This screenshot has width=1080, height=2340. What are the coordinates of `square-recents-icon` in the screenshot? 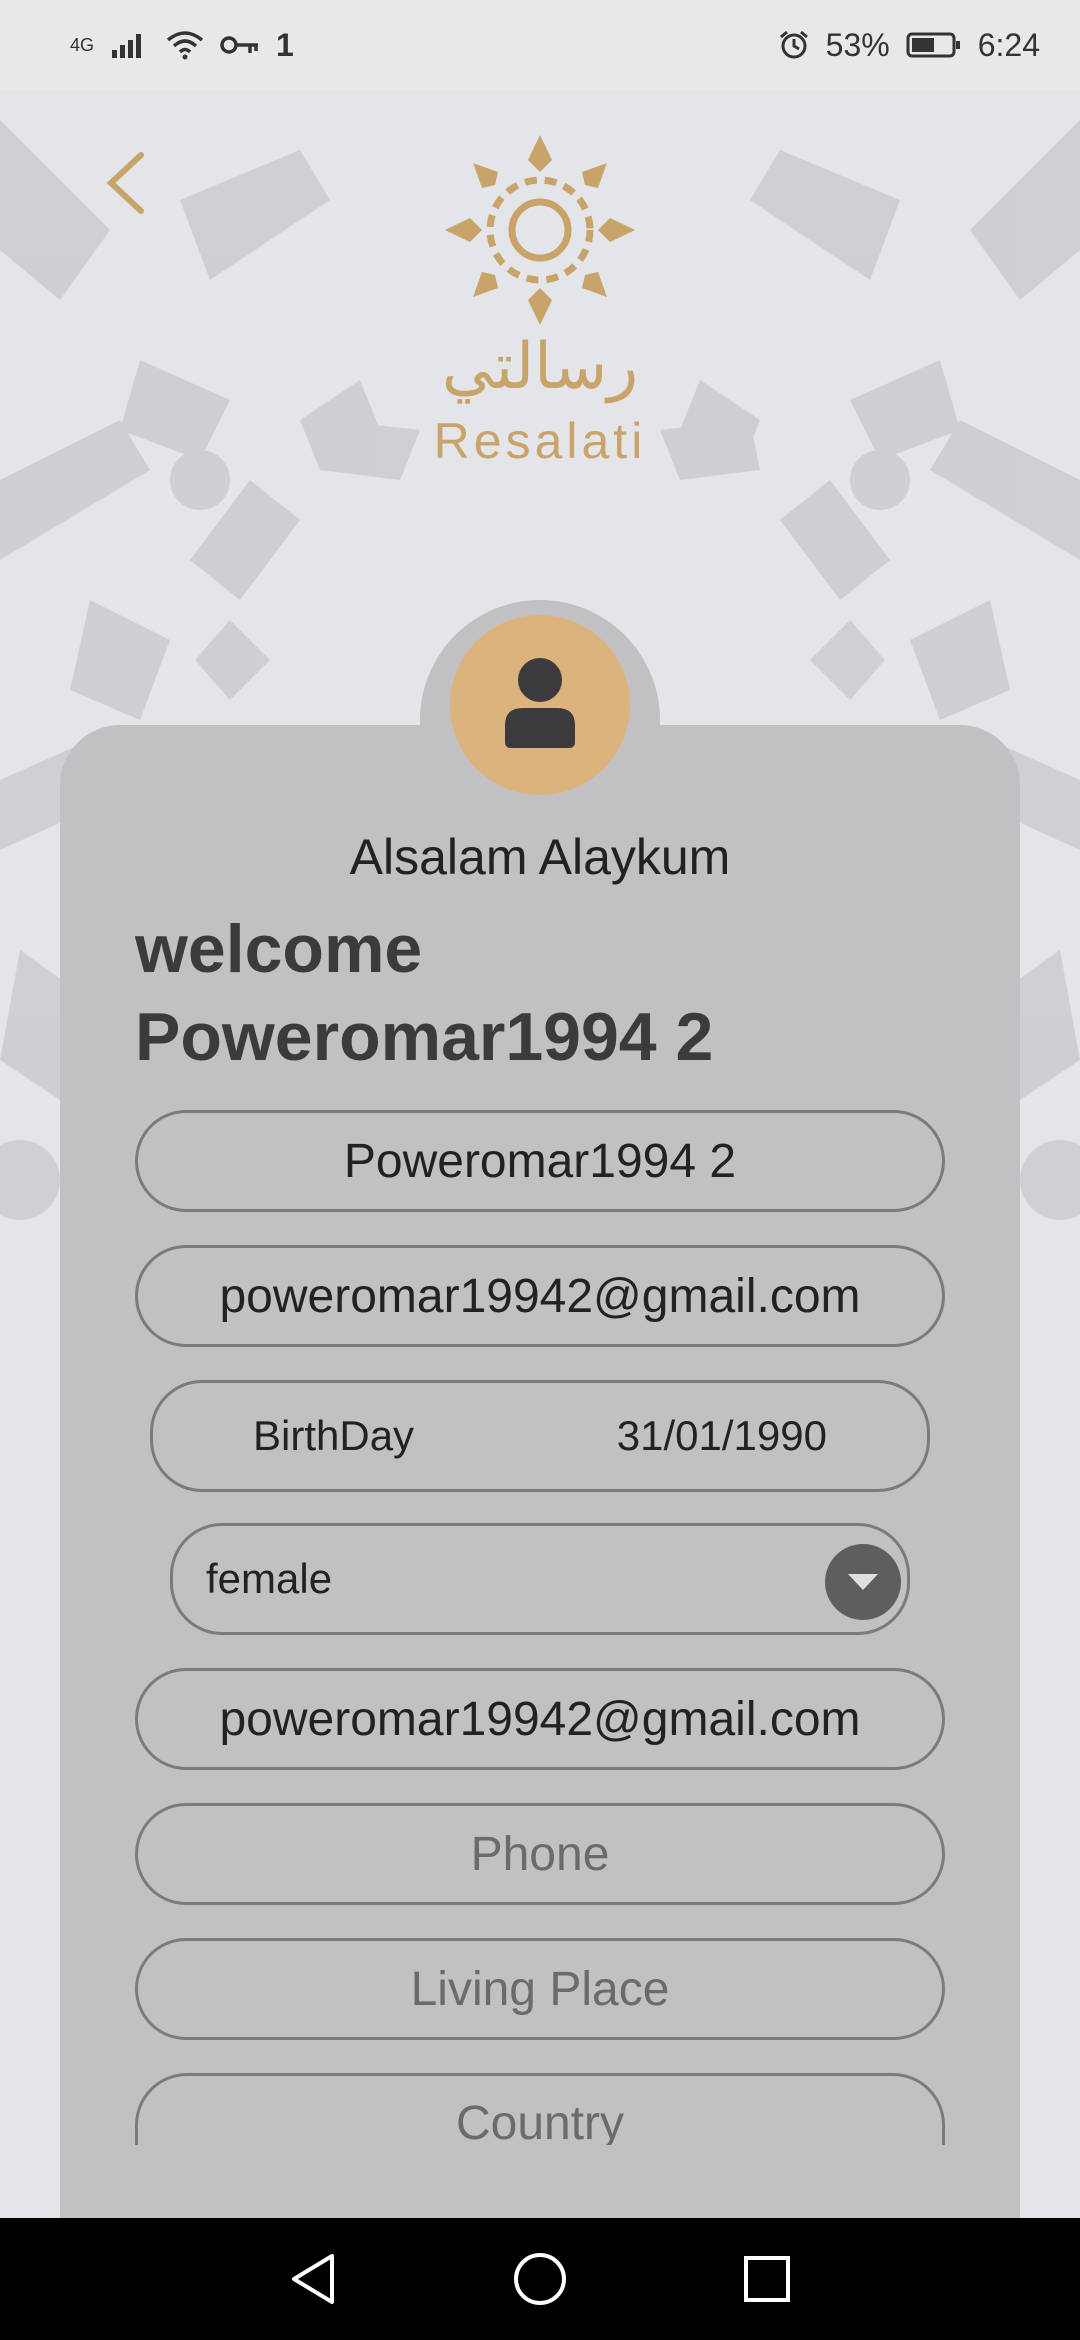 It's located at (766, 2279).